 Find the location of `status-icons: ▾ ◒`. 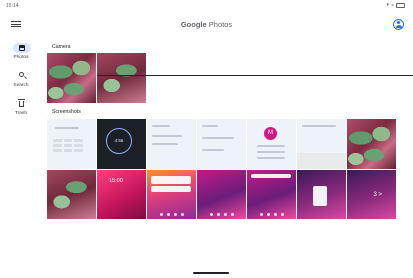

status-icons: ▾ ◒ is located at coordinates (395, 5).